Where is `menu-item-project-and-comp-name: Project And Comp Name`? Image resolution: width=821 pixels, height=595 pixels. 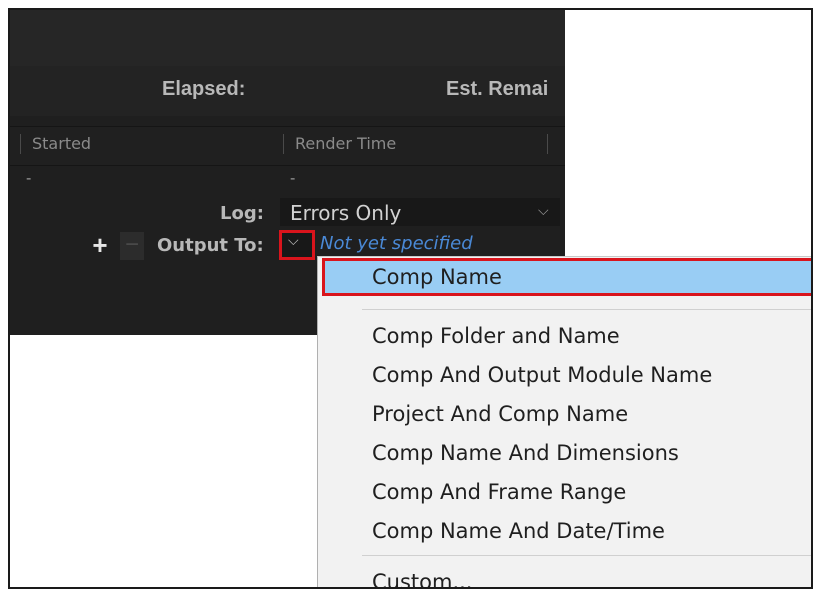 menu-item-project-and-comp-name: Project And Comp Name is located at coordinates (500, 414).